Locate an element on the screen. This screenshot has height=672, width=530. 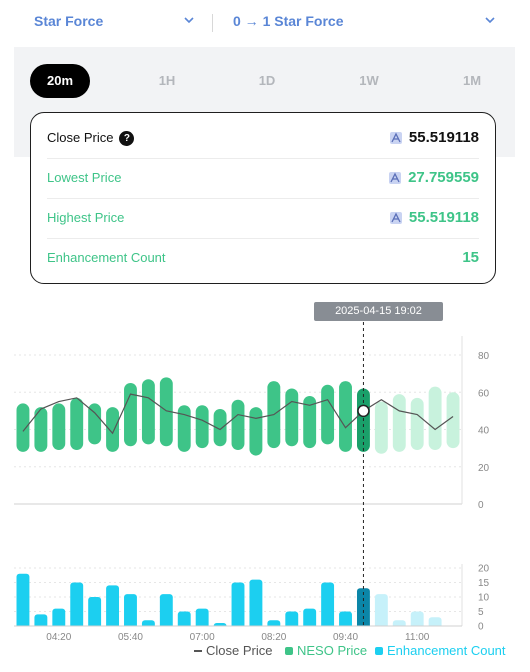
price-axis-tick: 0 is located at coordinates (481, 505).